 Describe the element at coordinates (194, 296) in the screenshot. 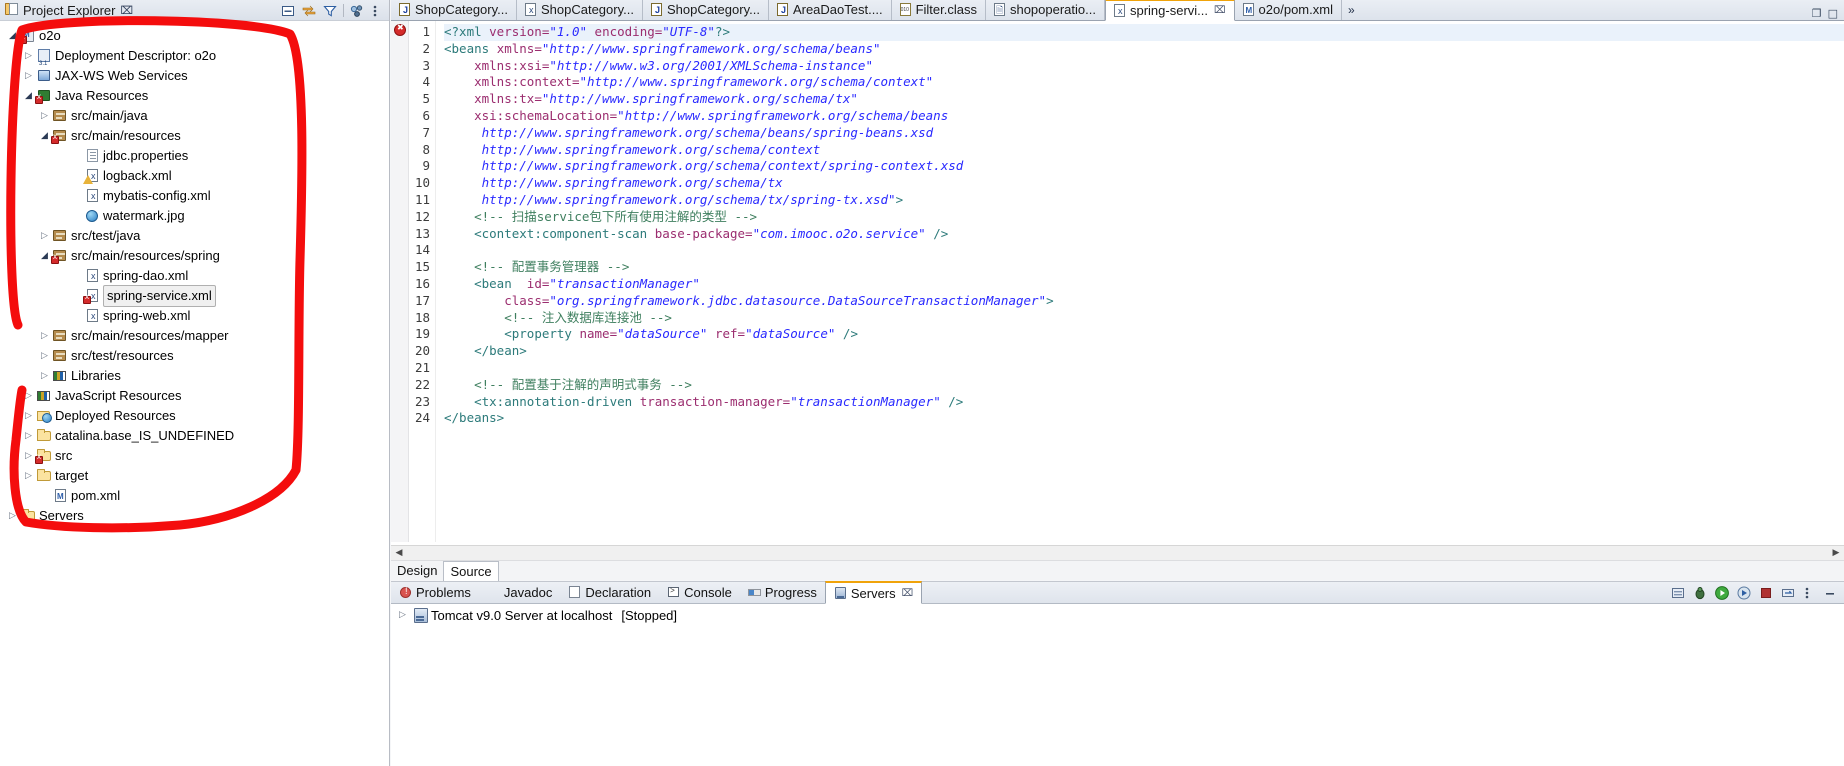

I see `tree-item: spring-service.xml` at that location.